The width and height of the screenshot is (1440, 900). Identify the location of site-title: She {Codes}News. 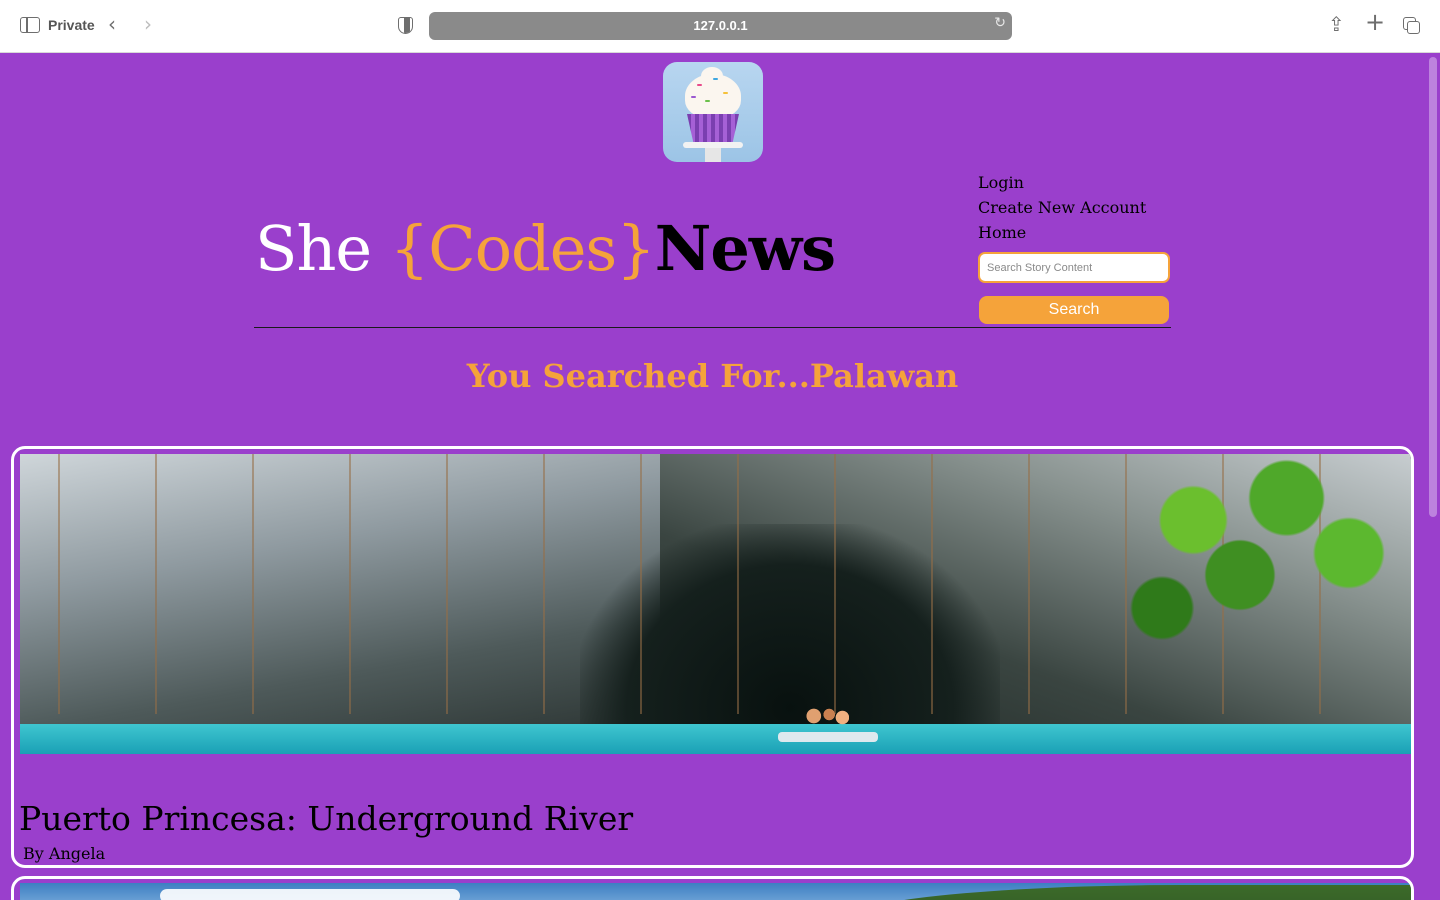
(545, 249).